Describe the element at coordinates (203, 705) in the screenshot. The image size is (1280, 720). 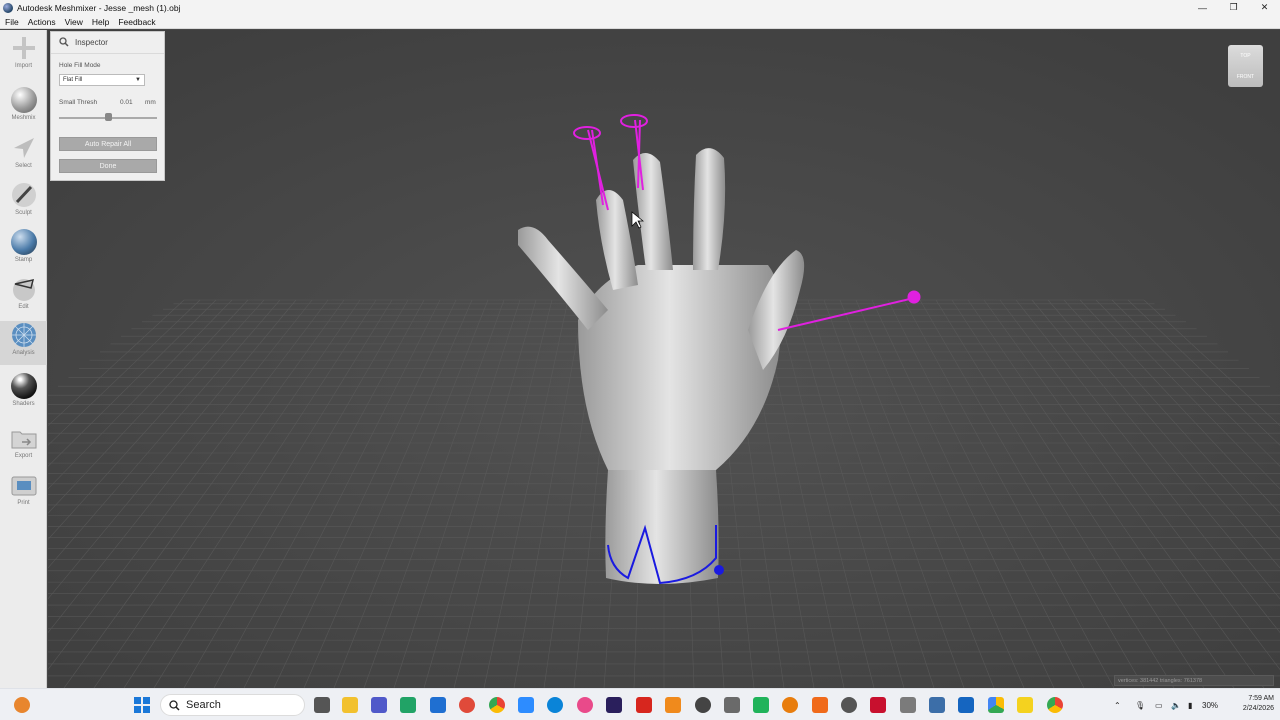
I see `search-placeholder: Search` at that location.